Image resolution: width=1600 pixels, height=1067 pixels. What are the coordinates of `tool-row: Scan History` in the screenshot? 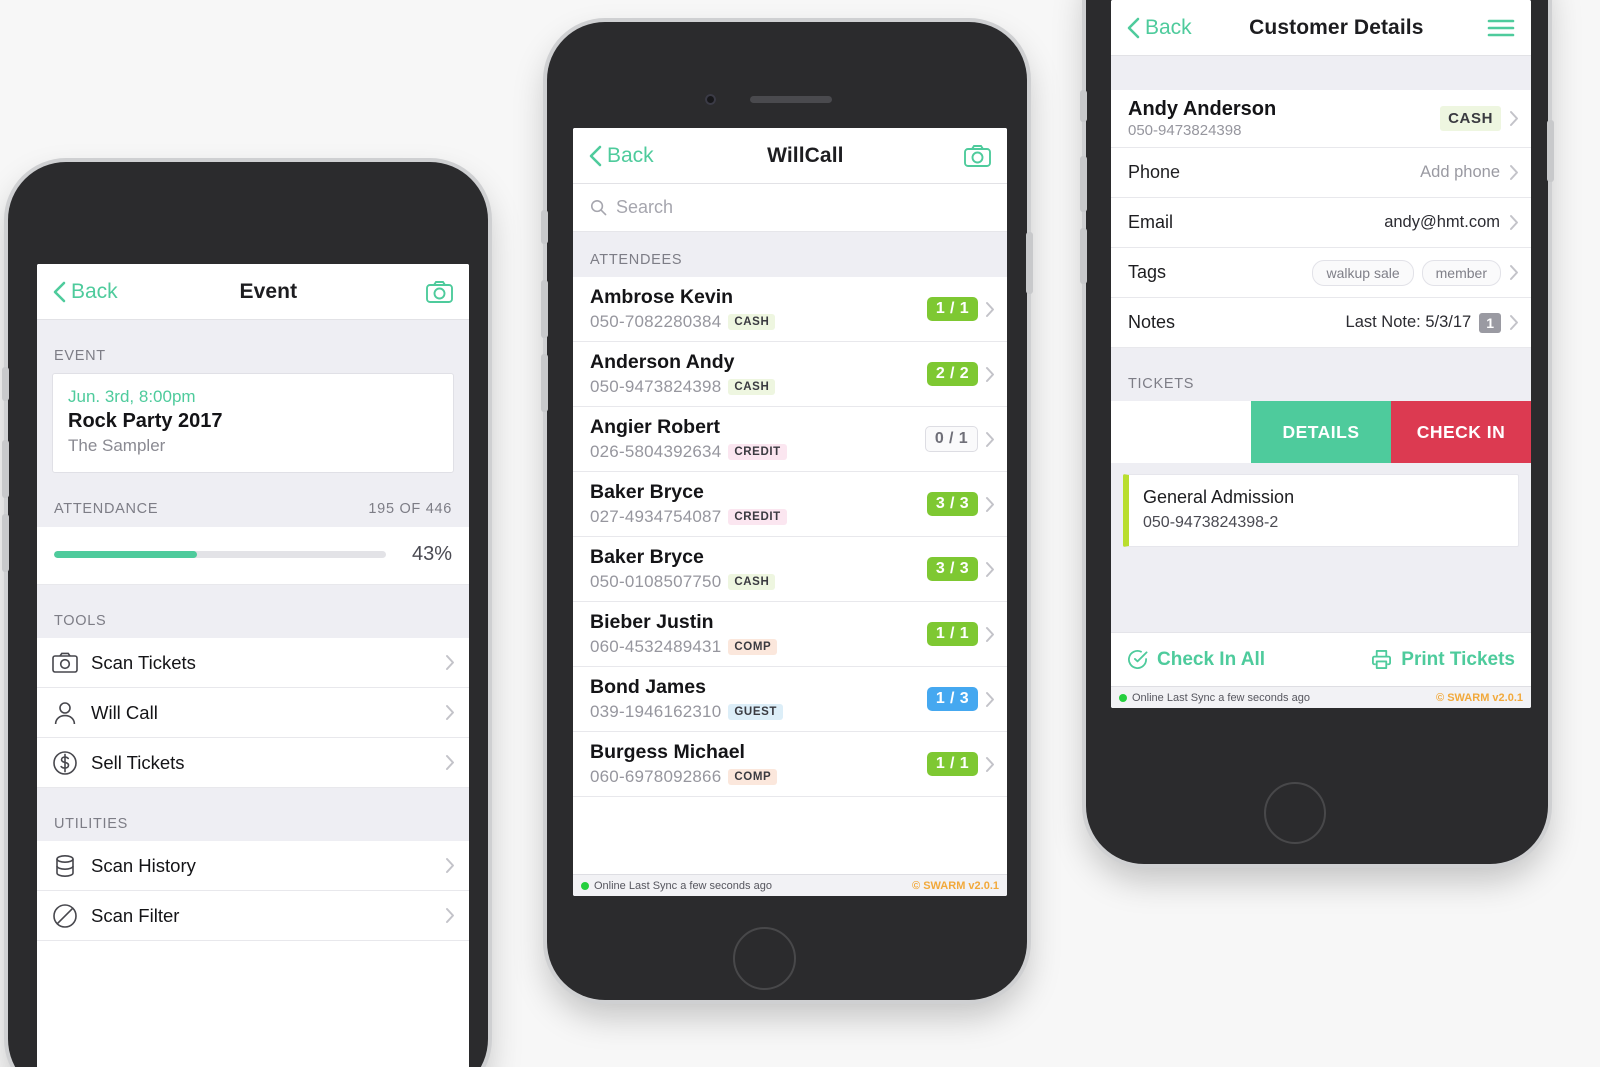 It's located at (253, 866).